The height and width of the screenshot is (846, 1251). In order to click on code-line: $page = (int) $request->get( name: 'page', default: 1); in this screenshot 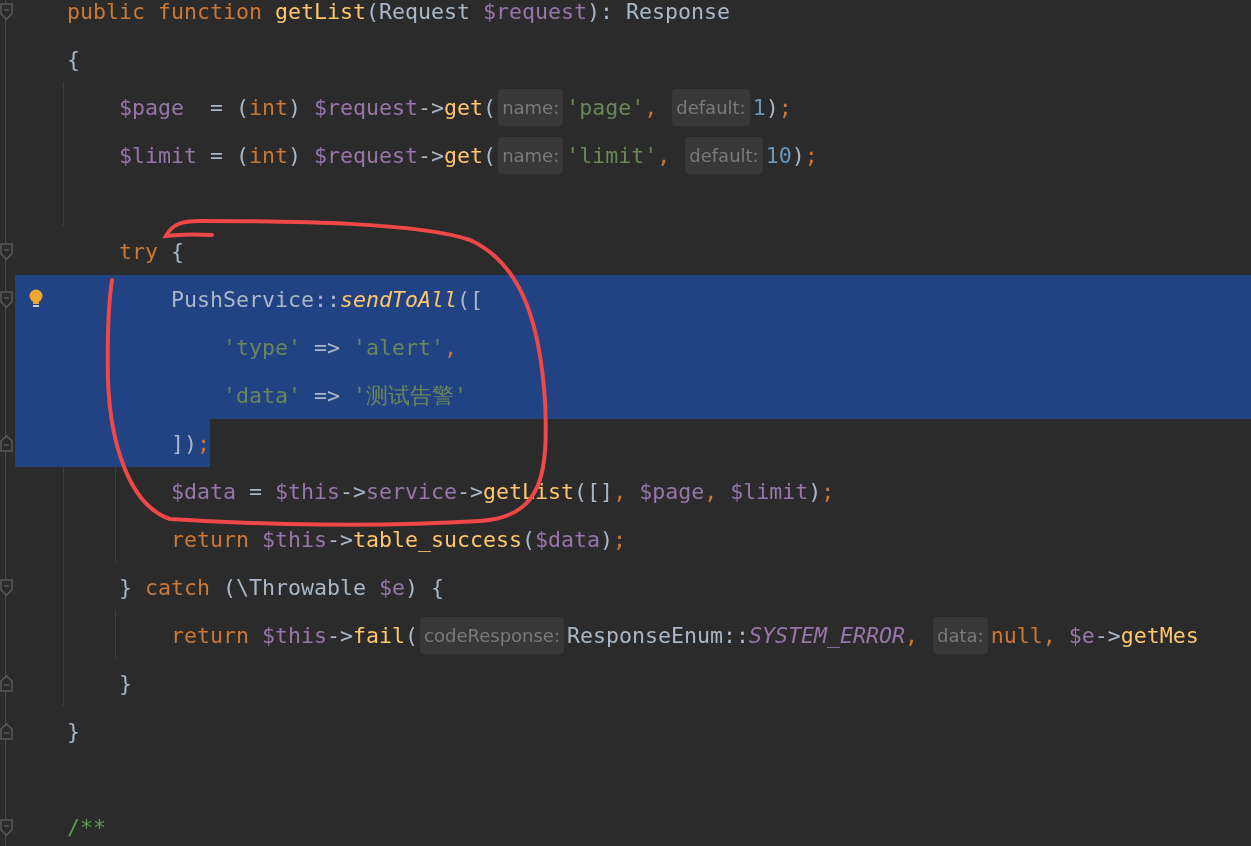, I will do `click(427, 107)`.